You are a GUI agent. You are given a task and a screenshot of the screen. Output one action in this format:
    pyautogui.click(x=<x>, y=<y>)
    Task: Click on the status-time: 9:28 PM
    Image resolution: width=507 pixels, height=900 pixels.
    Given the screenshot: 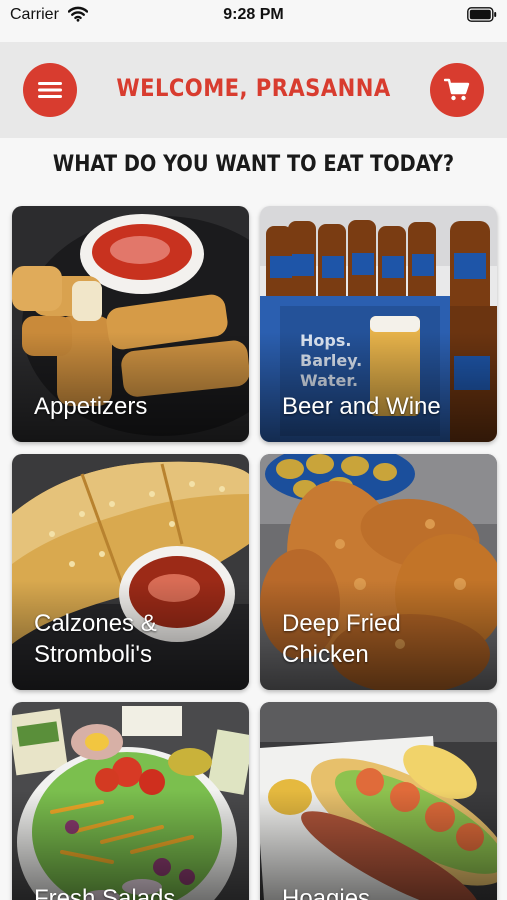 What is the action you would take?
    pyautogui.click(x=253, y=14)
    